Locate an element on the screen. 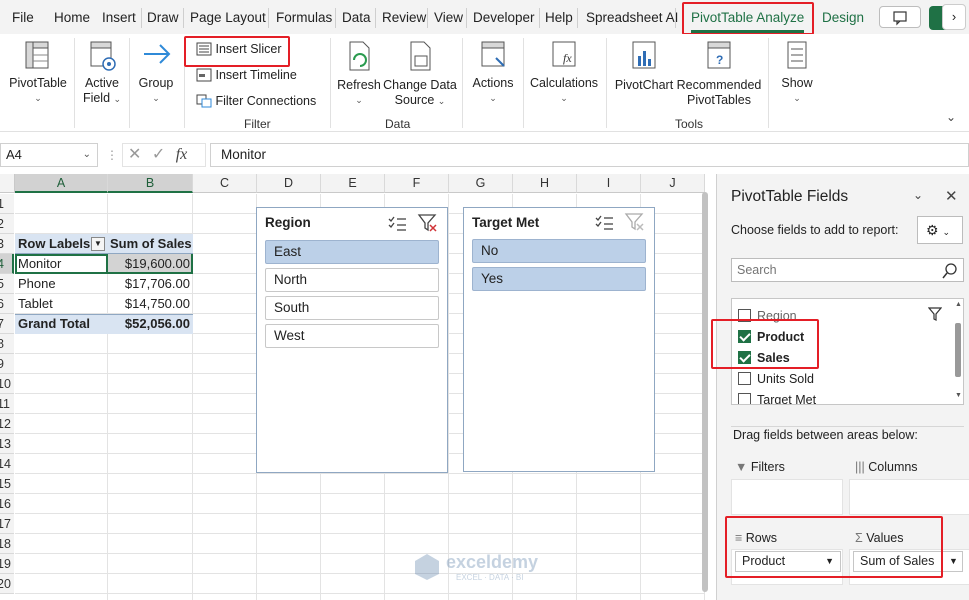 The image size is (969, 600). refresh-button: Refresh ⌄ is located at coordinates (359, 74).